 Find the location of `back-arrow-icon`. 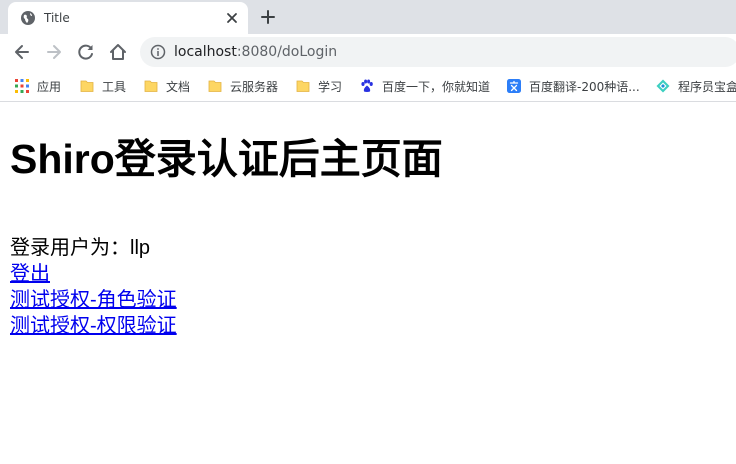

back-arrow-icon is located at coordinates (22, 52).